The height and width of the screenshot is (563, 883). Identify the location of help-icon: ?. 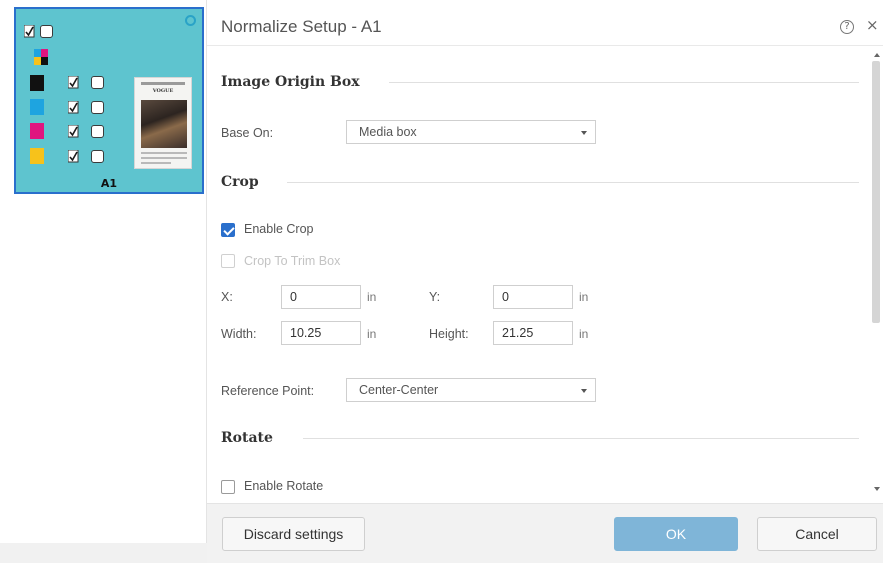
(847, 27).